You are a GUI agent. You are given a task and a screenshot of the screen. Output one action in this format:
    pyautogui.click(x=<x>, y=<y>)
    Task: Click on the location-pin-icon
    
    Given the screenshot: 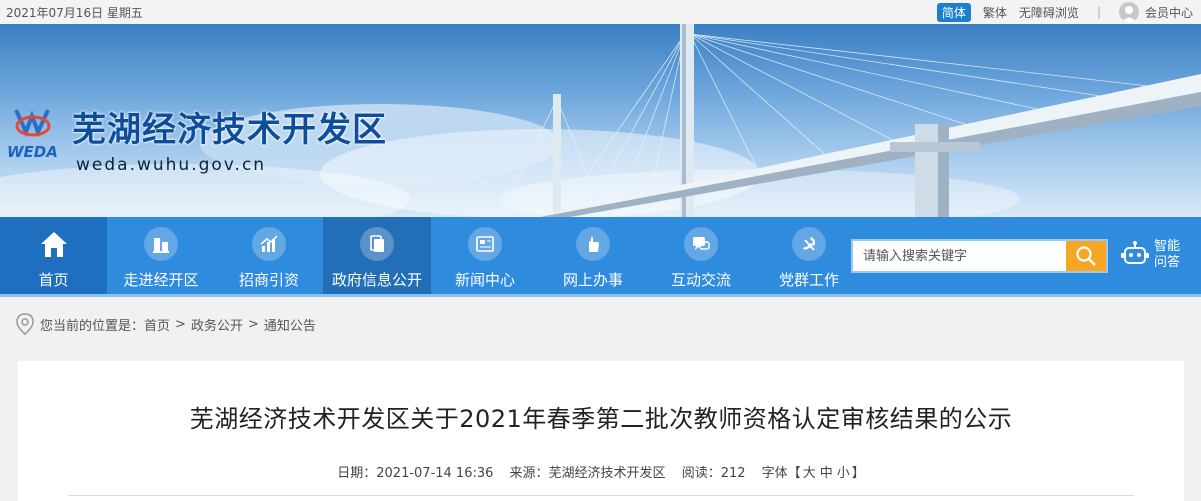 What is the action you would take?
    pyautogui.click(x=25, y=324)
    